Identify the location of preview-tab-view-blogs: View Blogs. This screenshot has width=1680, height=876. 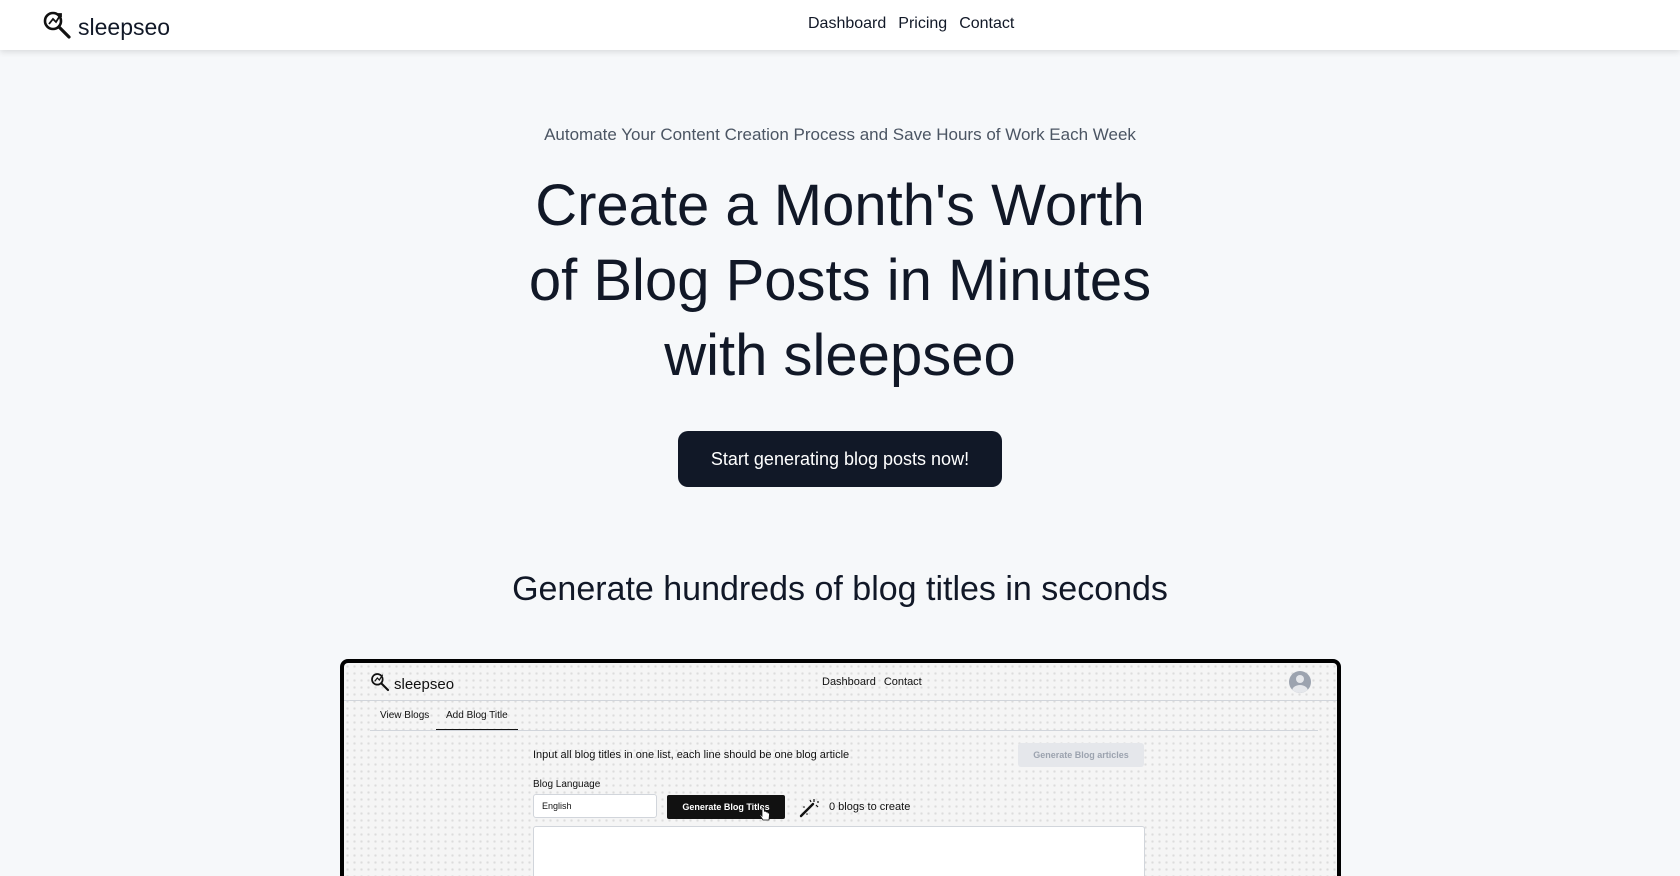
(405, 715).